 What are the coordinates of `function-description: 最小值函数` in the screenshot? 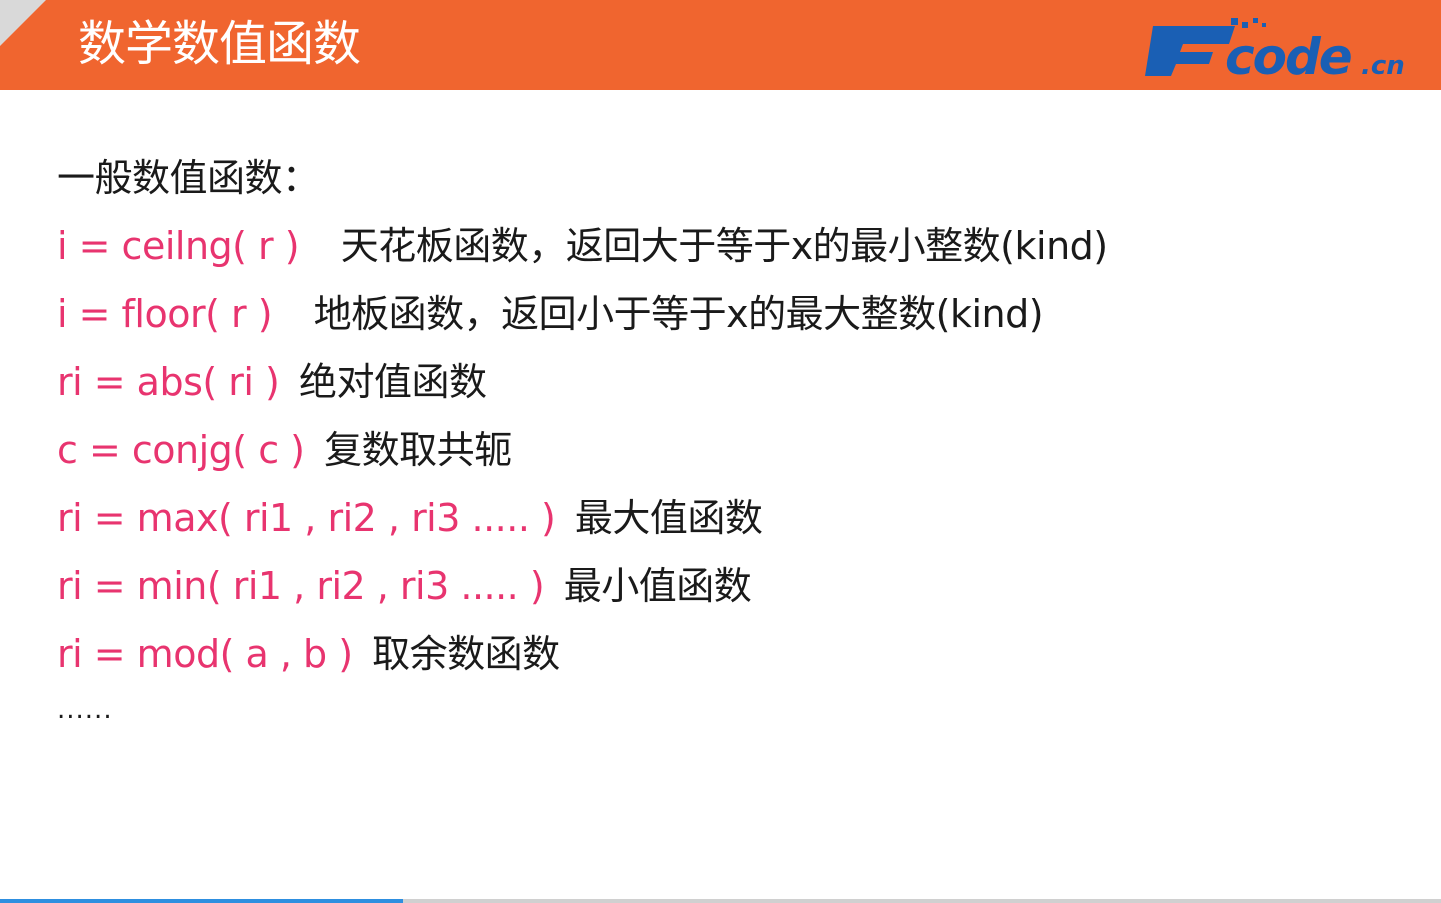 It's located at (657, 586).